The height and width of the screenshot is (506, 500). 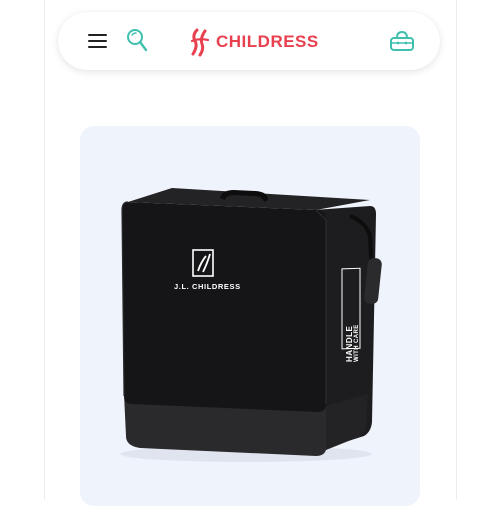 I want to click on brand-logo: CHILDRESS, so click(x=253, y=42).